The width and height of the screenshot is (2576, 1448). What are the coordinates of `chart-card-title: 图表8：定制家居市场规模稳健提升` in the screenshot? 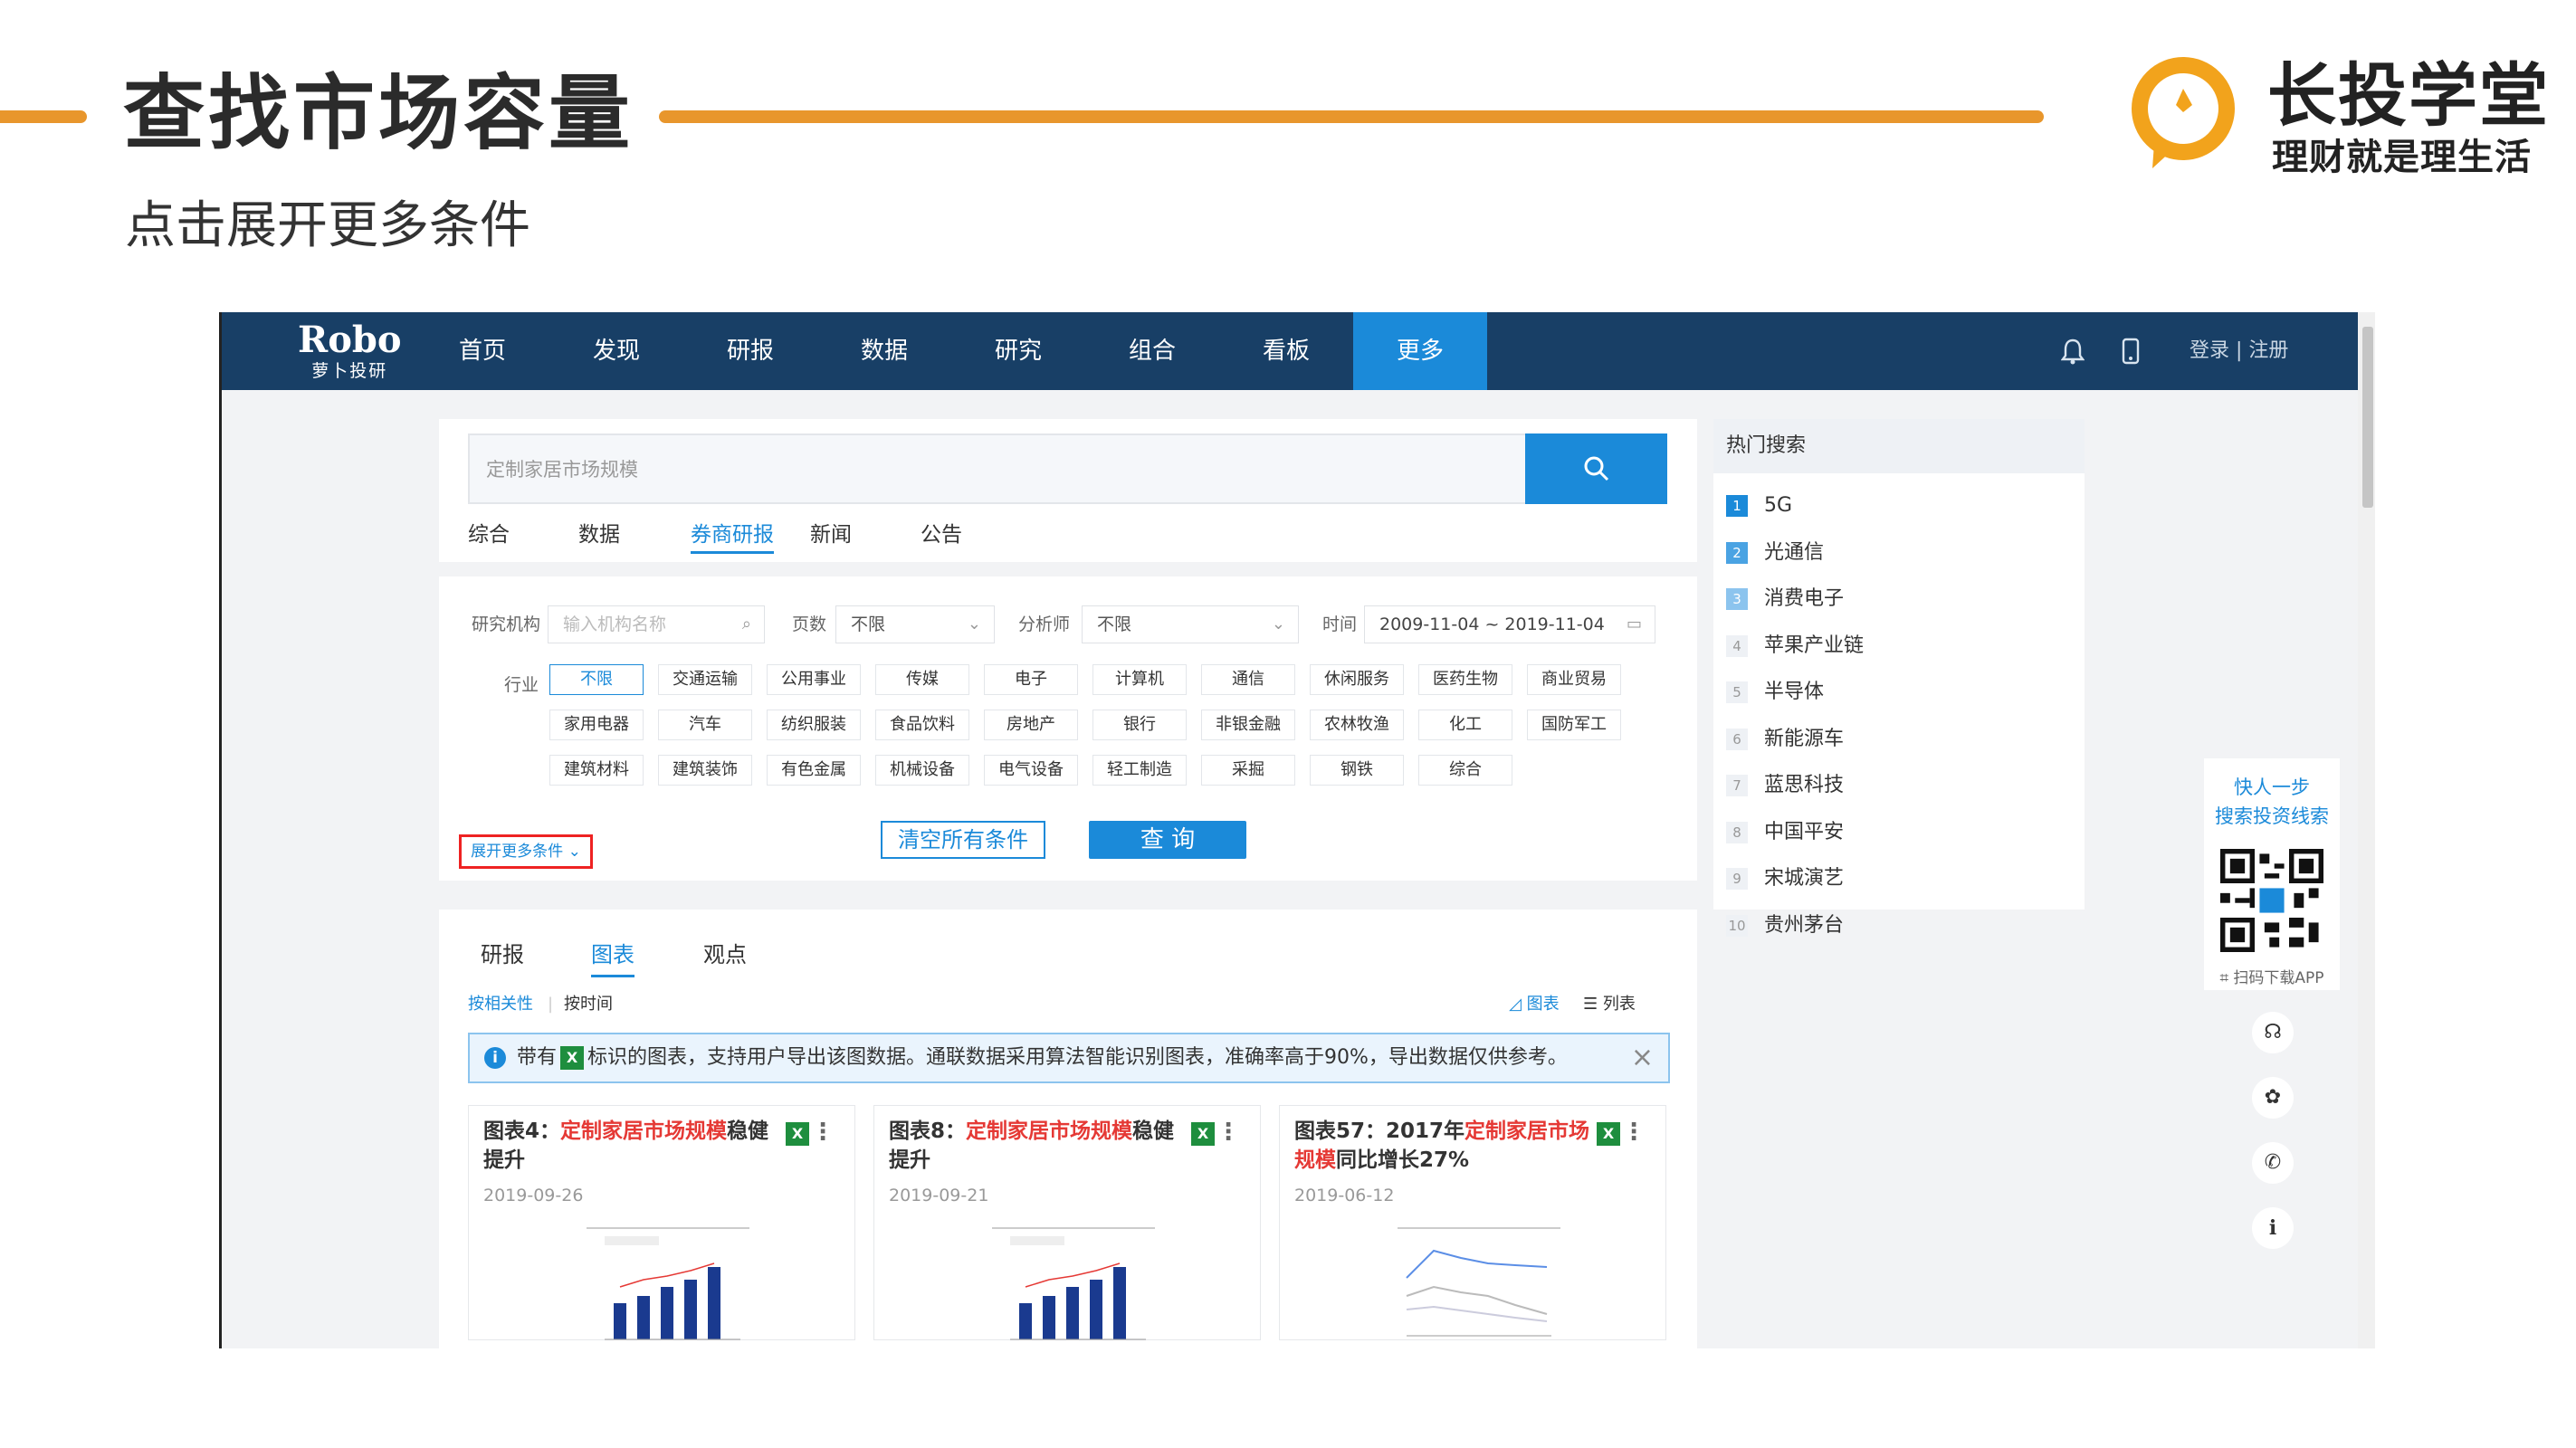 It's located at (1038, 1146).